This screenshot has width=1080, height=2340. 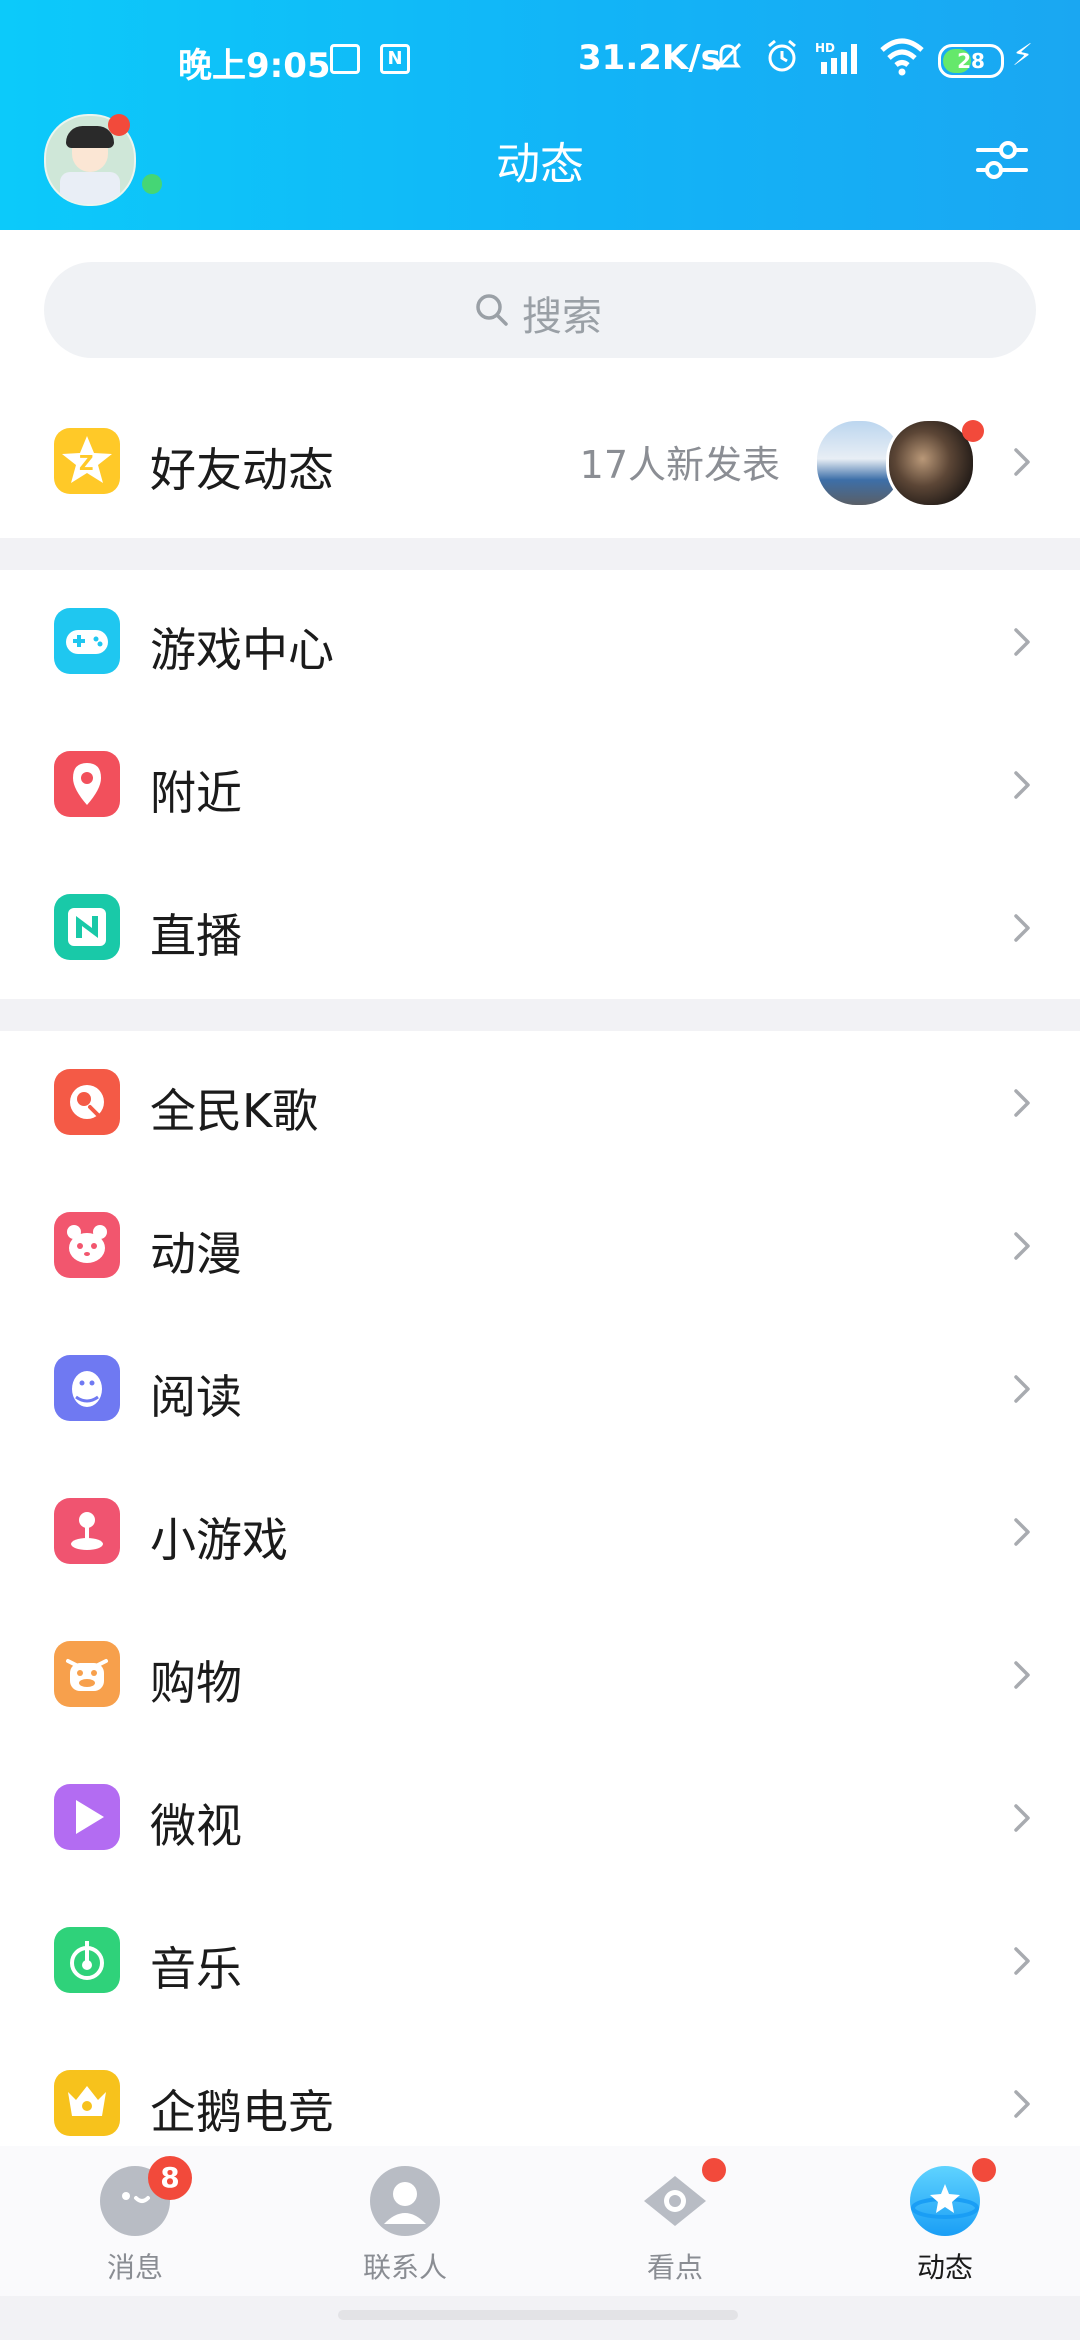 I want to click on tab-contacts: 联系人, so click(x=405, y=2221).